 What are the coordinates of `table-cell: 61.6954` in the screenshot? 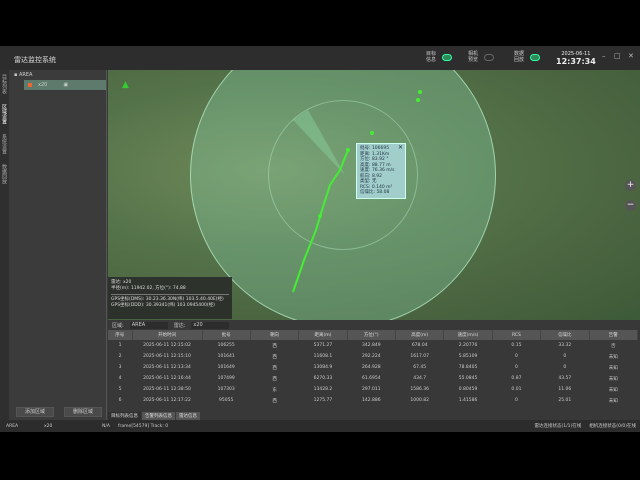 It's located at (371, 378).